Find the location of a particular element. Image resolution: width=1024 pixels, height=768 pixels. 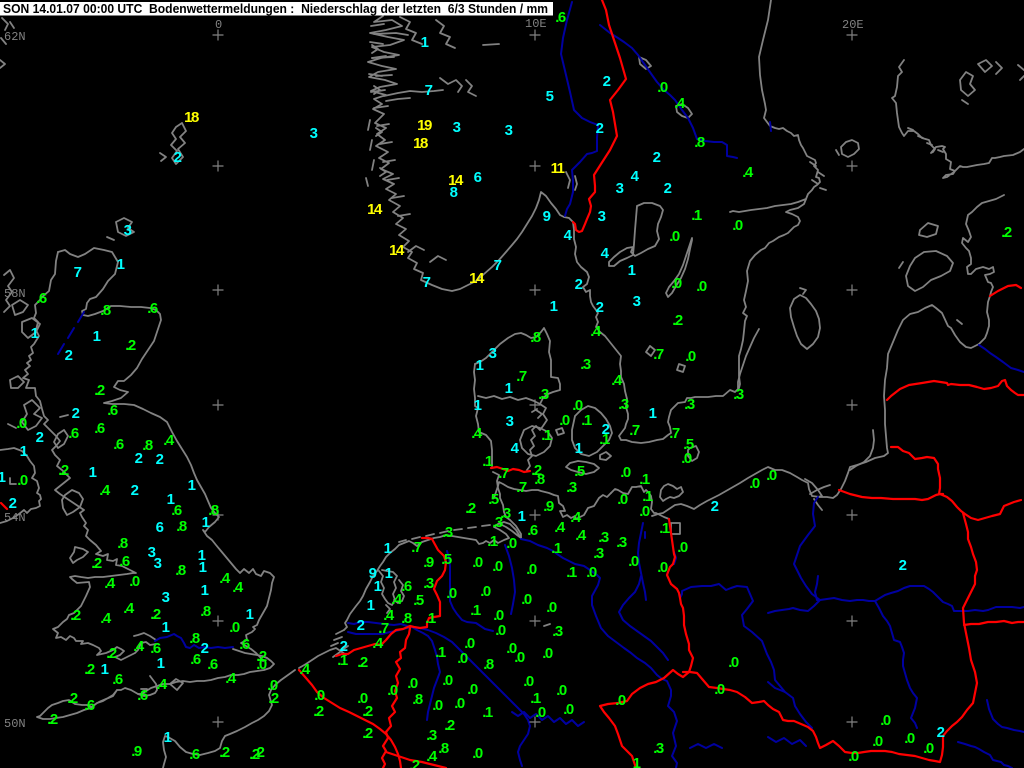

svg-text: 9 is located at coordinates (547, 216).